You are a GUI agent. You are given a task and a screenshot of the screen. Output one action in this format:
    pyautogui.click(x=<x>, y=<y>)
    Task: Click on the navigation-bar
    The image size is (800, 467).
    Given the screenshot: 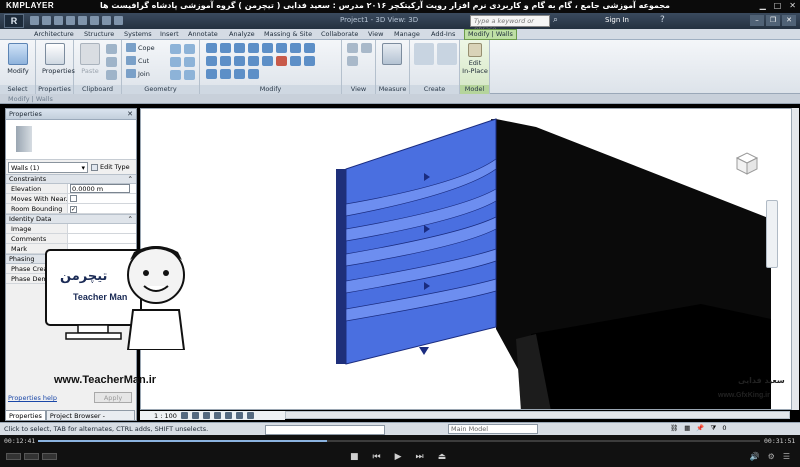 What is the action you would take?
    pyautogui.click(x=772, y=234)
    